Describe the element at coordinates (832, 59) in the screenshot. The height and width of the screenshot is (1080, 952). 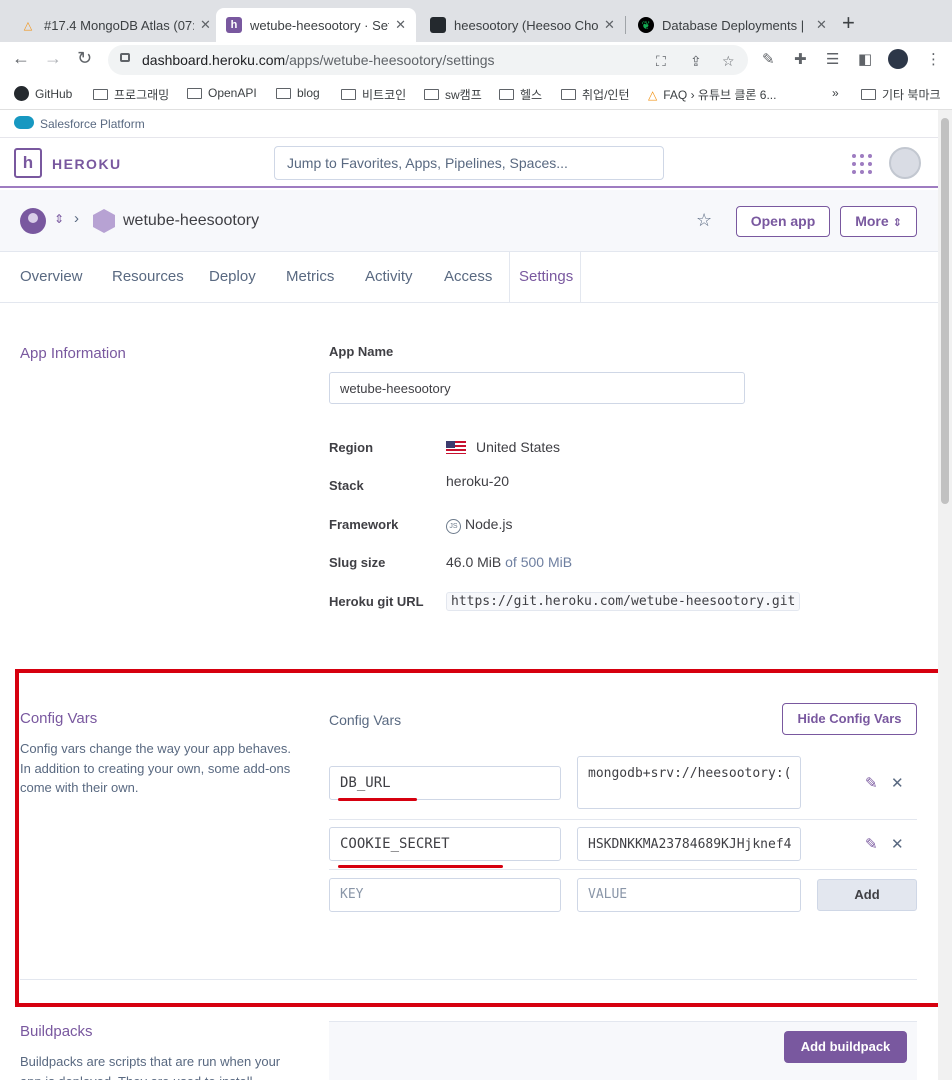
I see `reading-list-icon: ☰` at that location.